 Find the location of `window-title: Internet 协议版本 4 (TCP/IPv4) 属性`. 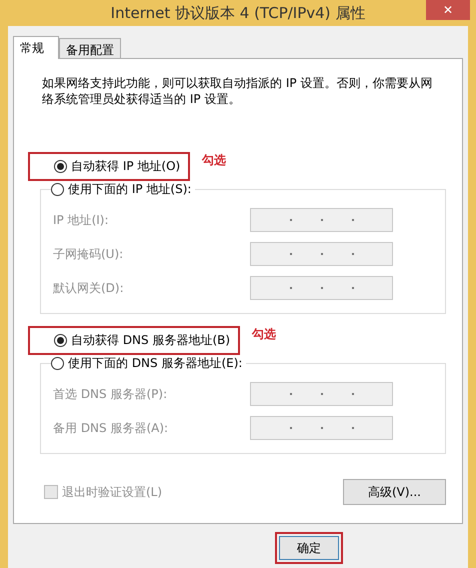

window-title: Internet 协议版本 4 (TCP/IPv4) 属性 is located at coordinates (238, 13).